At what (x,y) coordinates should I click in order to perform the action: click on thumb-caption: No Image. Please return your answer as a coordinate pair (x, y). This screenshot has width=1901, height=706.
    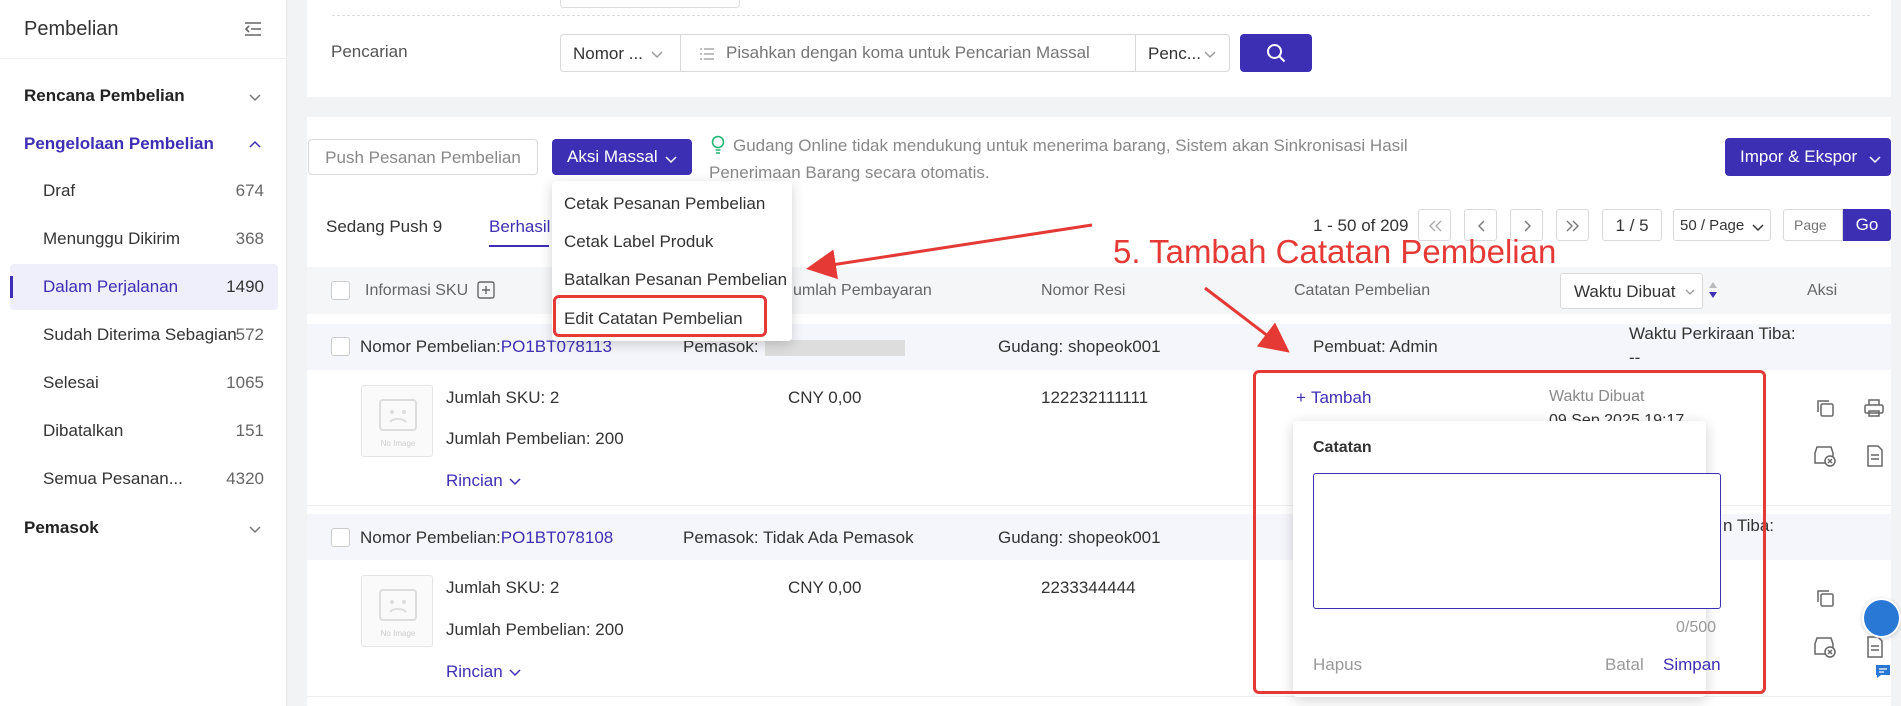
    Looking at the image, I should click on (398, 443).